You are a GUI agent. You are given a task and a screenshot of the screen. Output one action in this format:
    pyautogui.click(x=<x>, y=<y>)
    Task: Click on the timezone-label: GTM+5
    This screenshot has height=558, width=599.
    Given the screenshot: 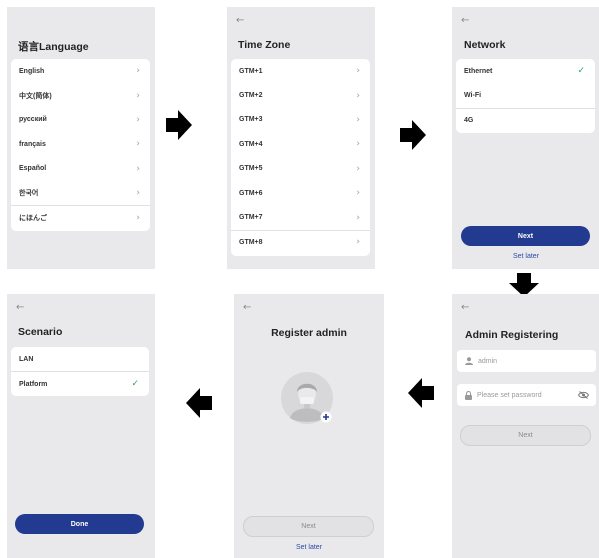 What is the action you would take?
    pyautogui.click(x=251, y=169)
    